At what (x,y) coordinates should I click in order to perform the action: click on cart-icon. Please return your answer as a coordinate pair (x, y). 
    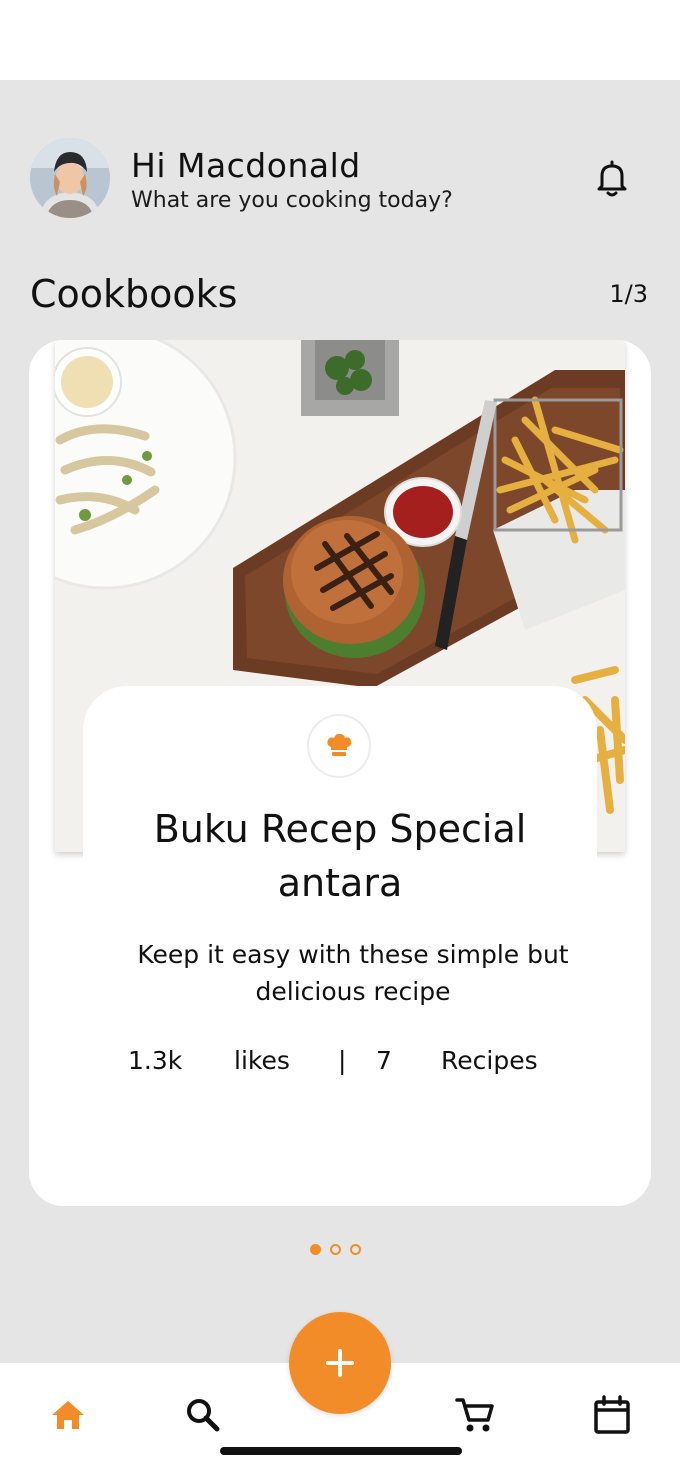
    Looking at the image, I should click on (475, 1415).